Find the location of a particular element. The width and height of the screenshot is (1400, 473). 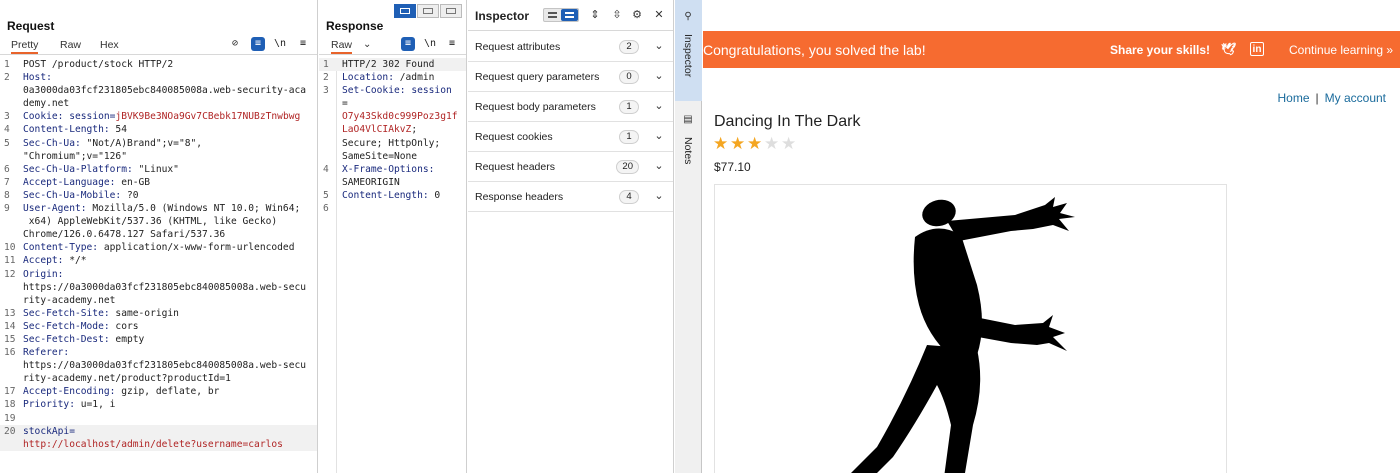

code-line: 6 is located at coordinates (392, 208).